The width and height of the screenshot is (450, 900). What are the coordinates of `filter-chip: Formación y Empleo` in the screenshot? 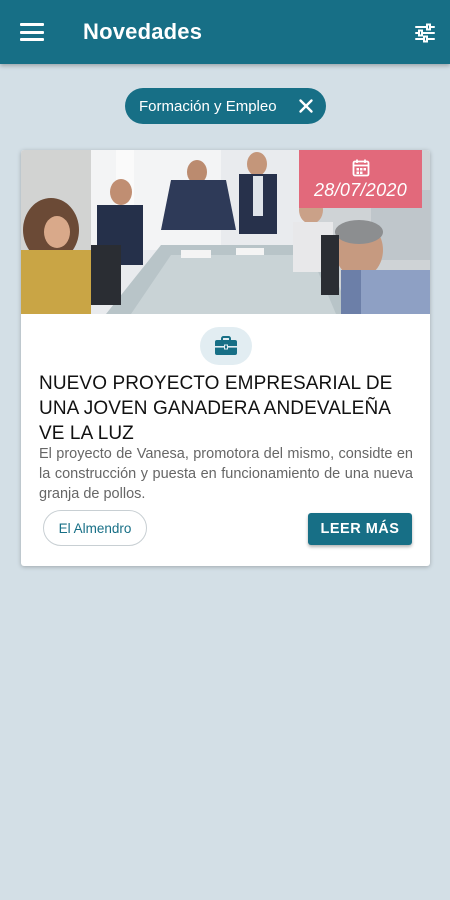 It's located at (225, 106).